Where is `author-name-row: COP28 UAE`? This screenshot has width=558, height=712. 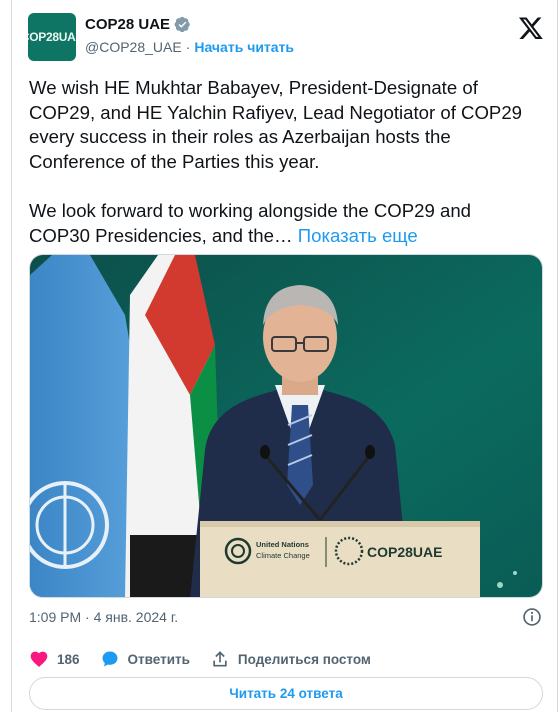 author-name-row: COP28 UAE is located at coordinates (138, 24).